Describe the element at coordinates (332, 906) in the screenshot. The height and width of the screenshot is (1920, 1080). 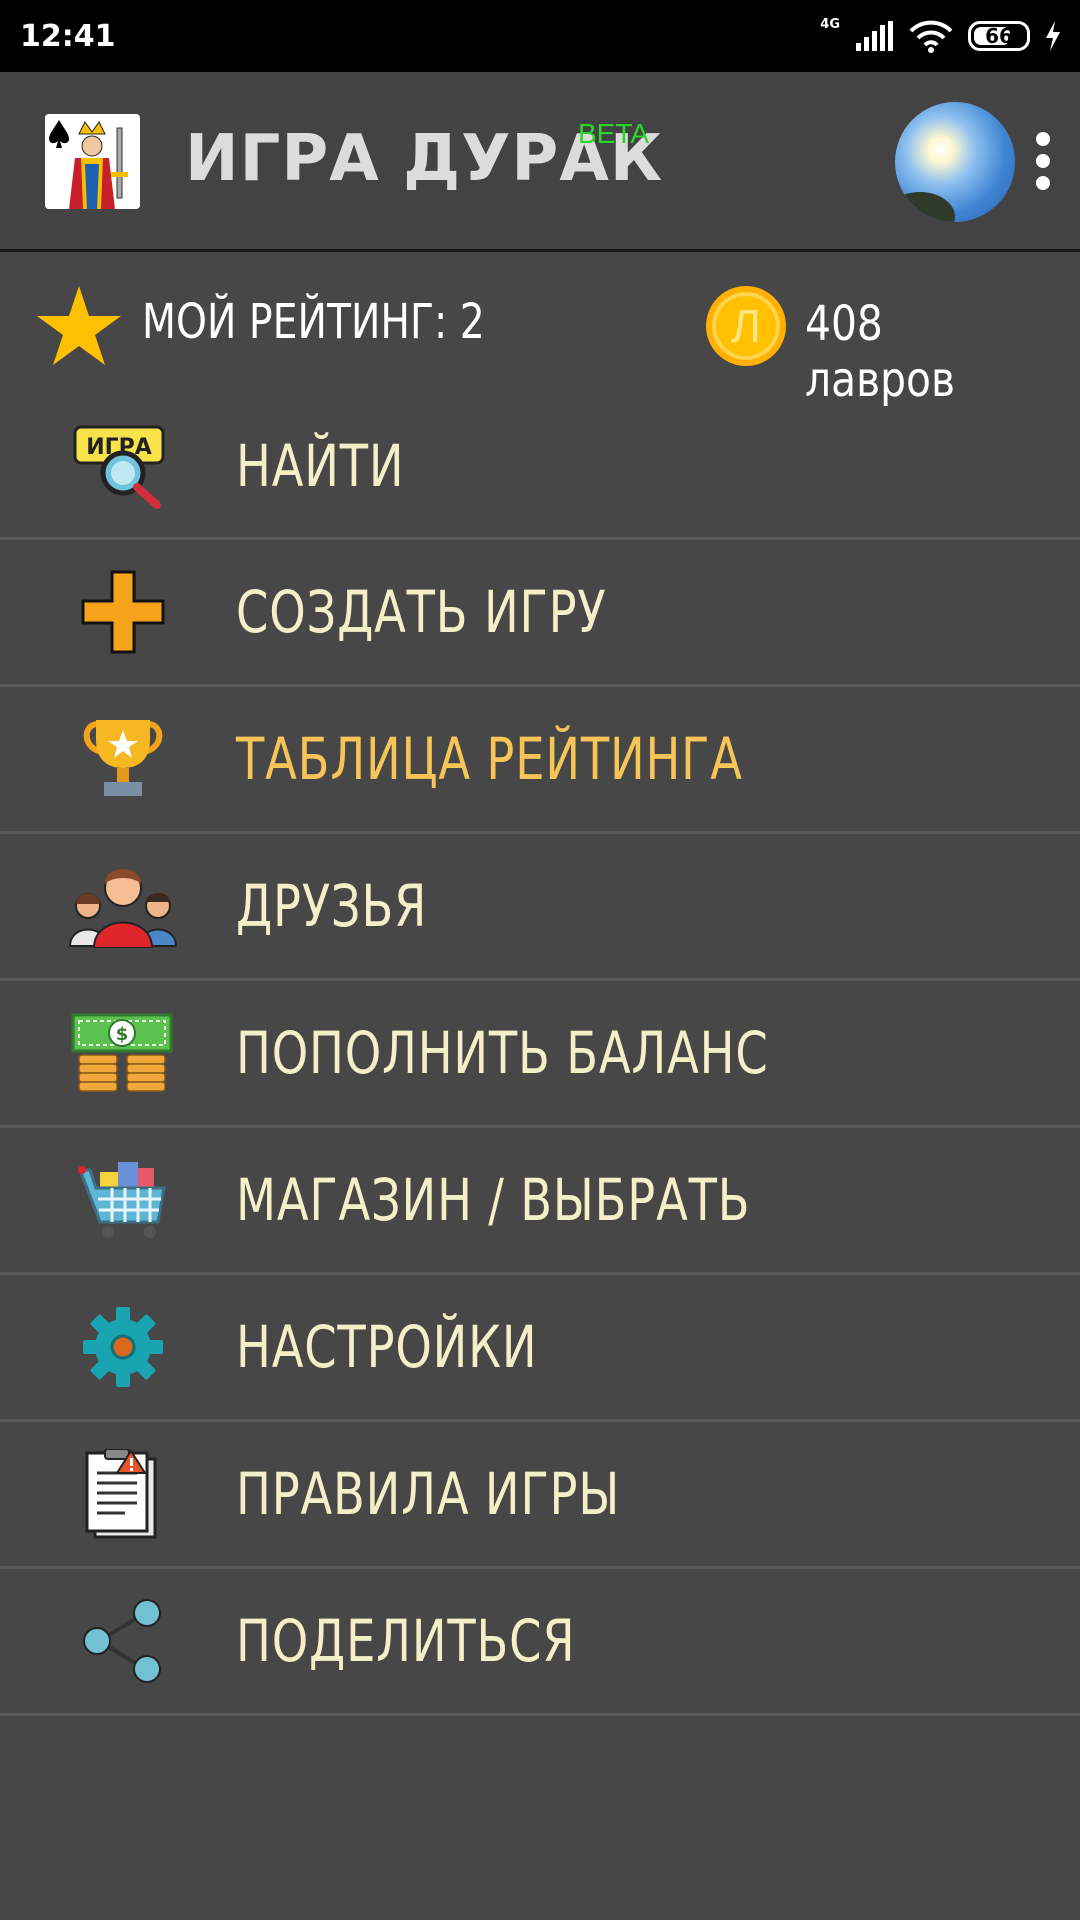
I see `menu-label: ДРУЗЬЯ` at that location.